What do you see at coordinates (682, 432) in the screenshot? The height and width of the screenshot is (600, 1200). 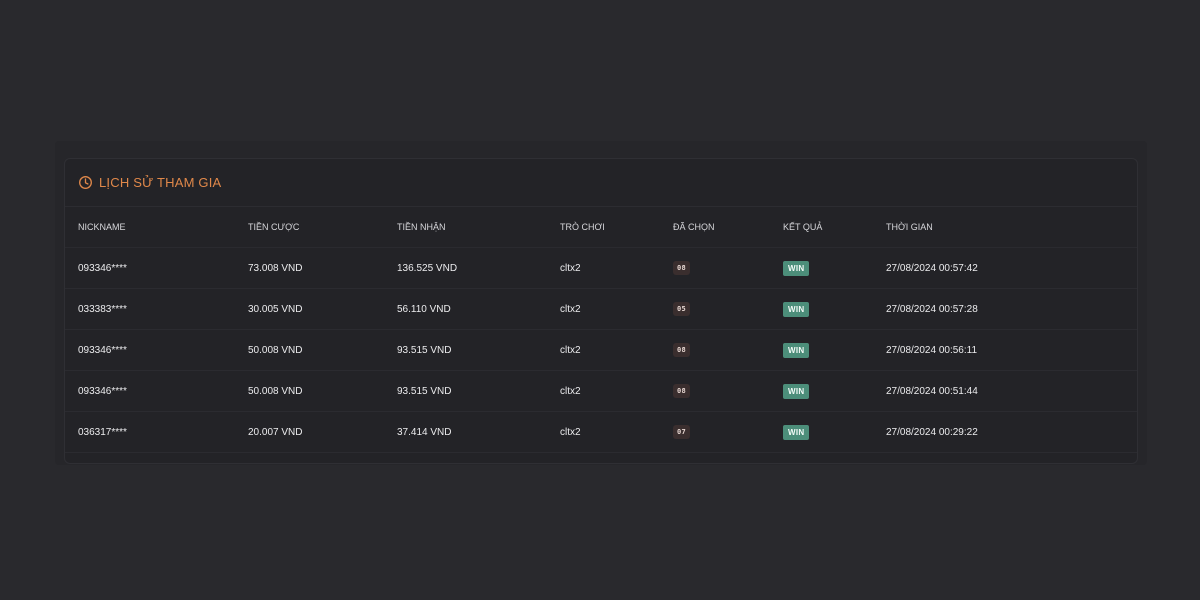 I see `picked-badge: 07` at bounding box center [682, 432].